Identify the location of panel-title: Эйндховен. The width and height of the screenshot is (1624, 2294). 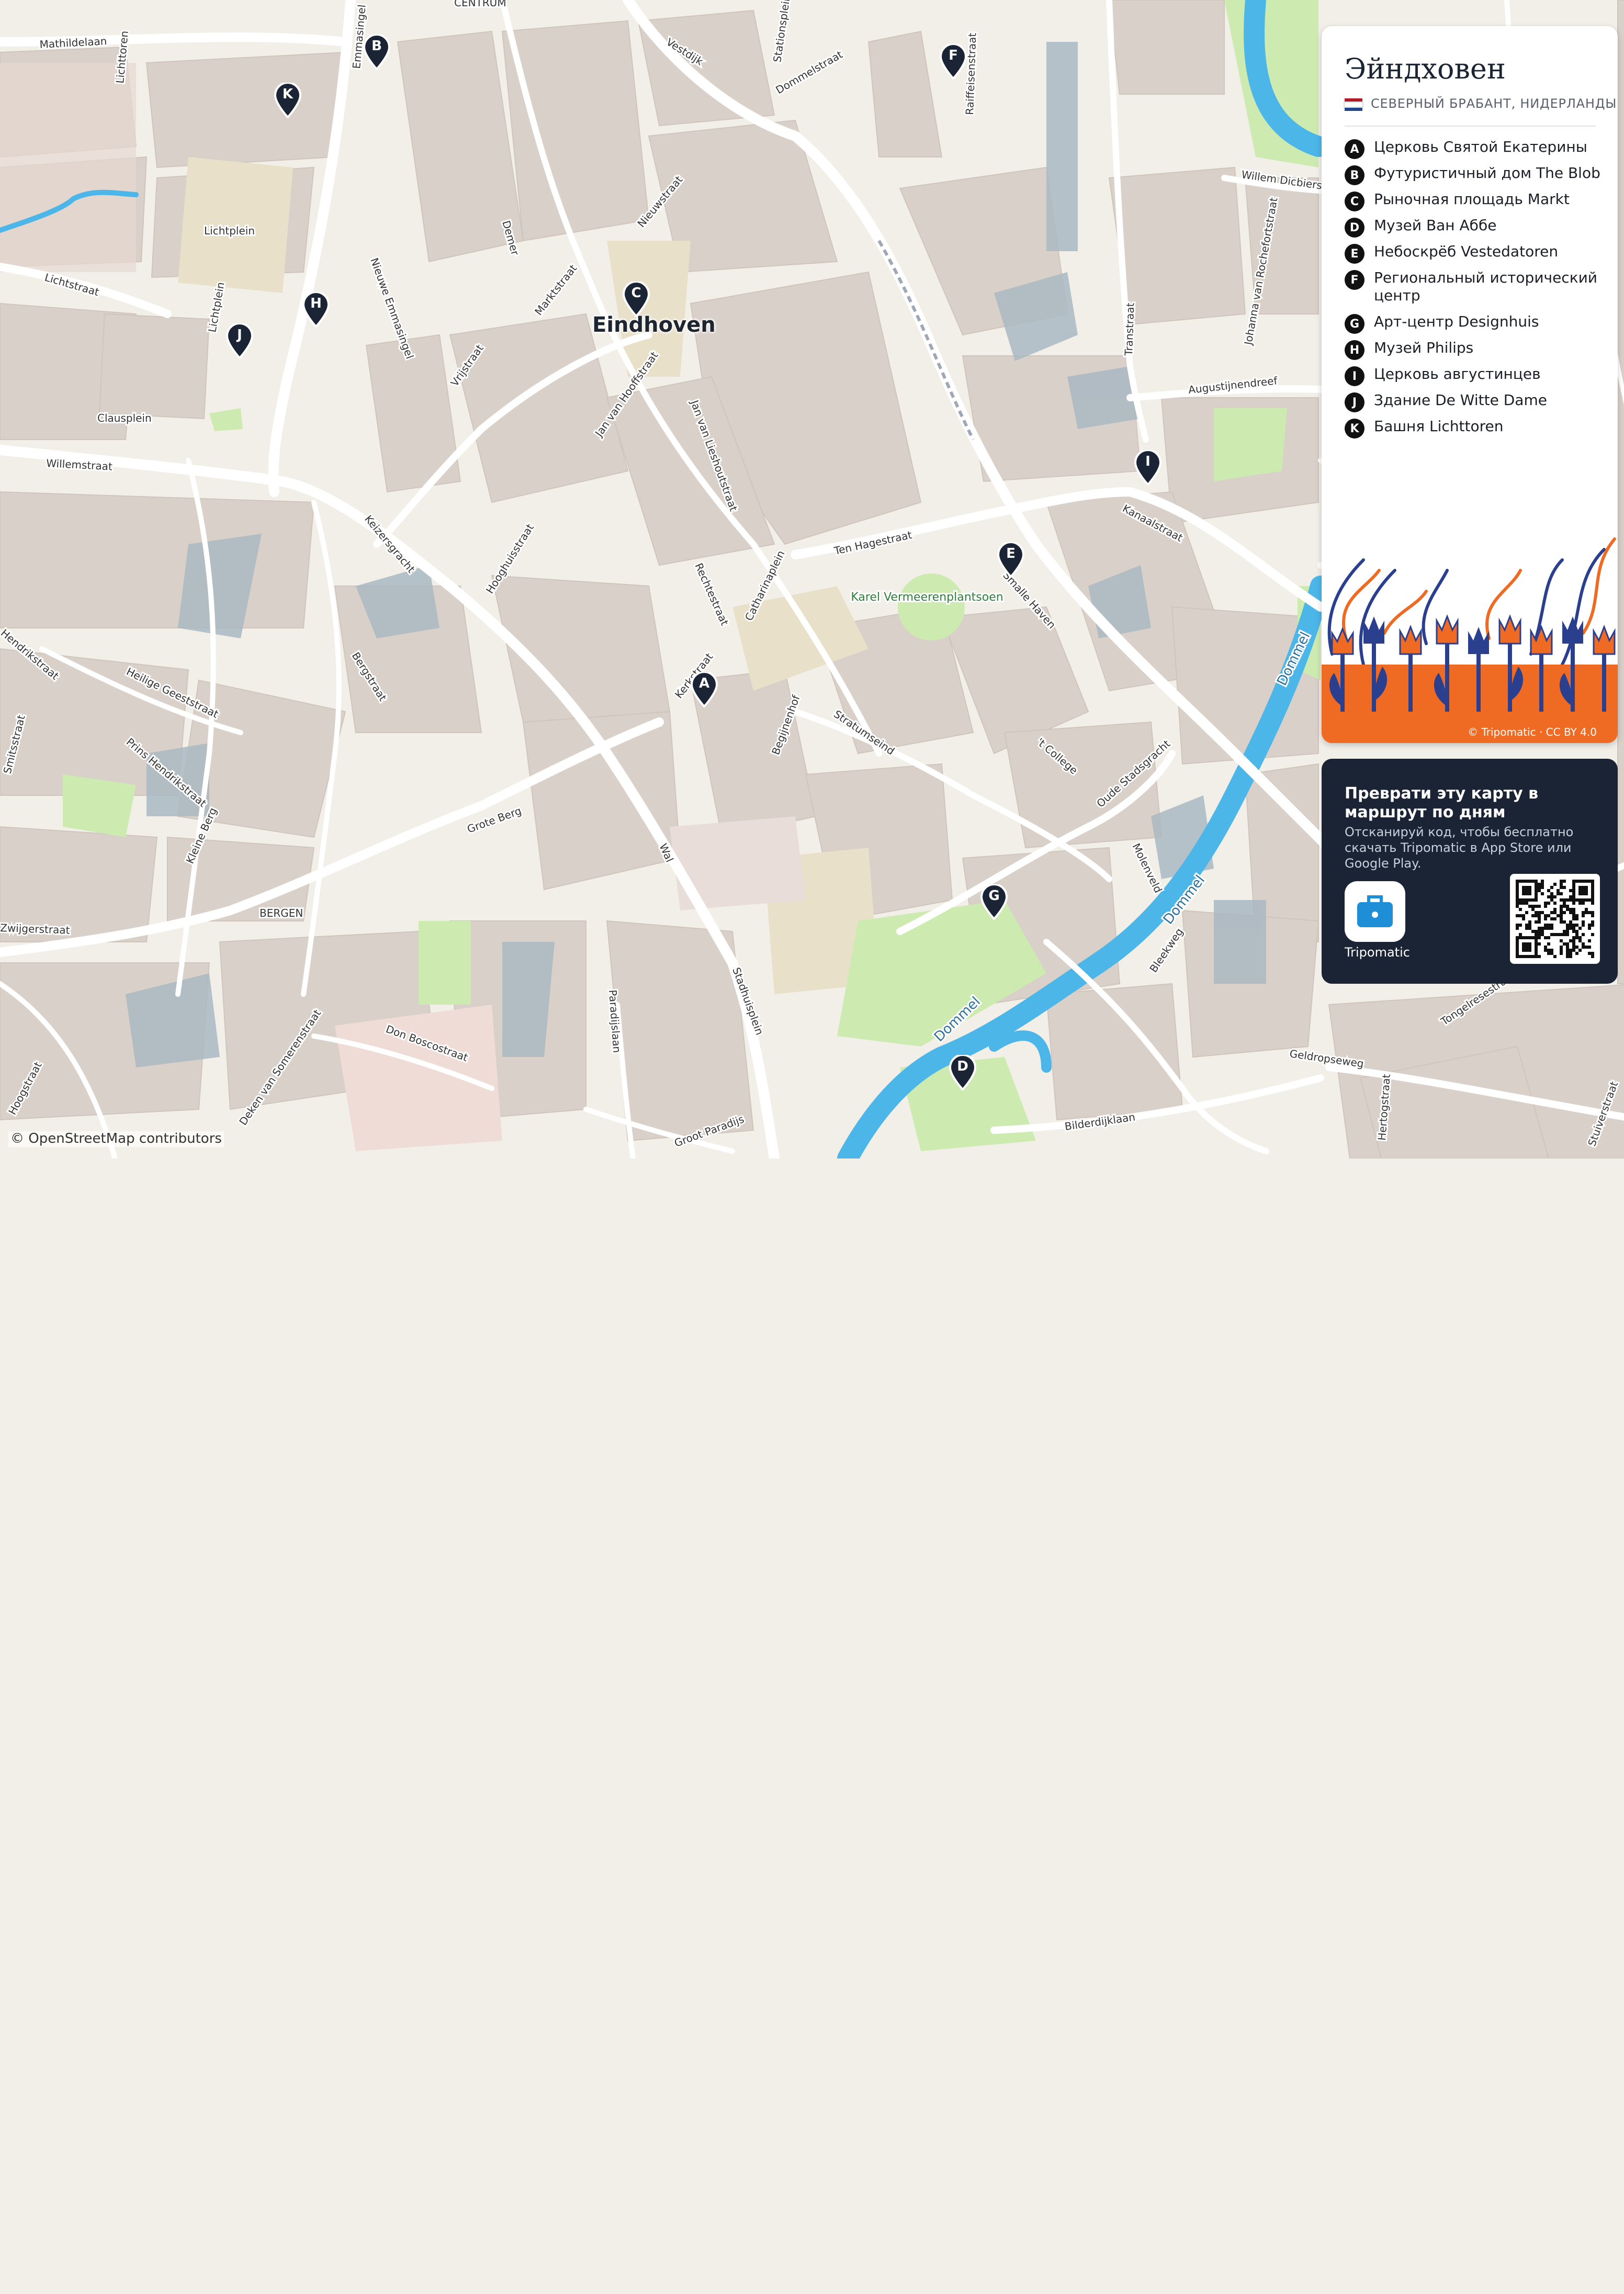
(1425, 70).